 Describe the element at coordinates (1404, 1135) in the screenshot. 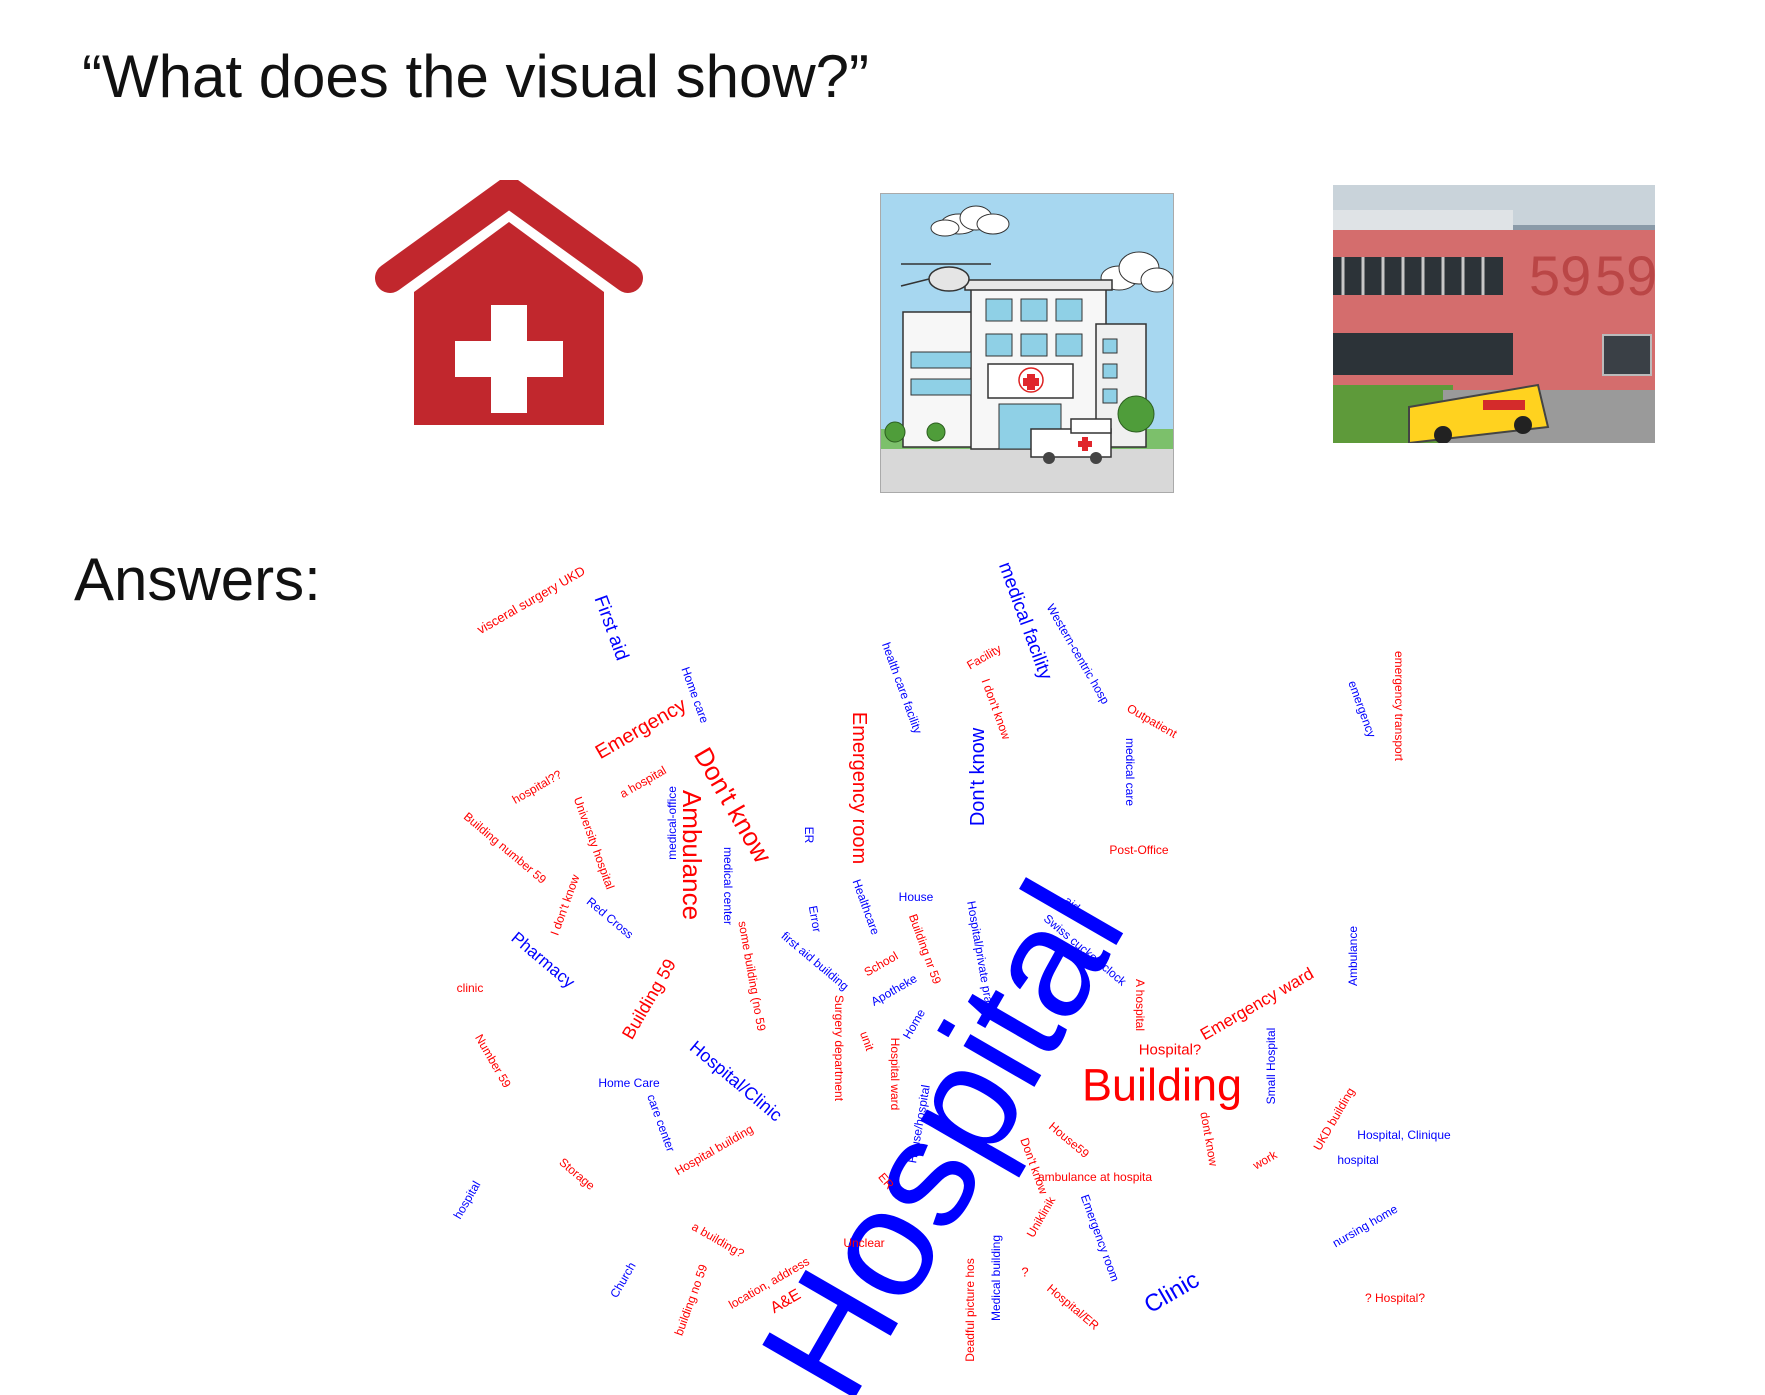

I see `cloud-word-hospital-clinique: Hospital, Clinique` at that location.